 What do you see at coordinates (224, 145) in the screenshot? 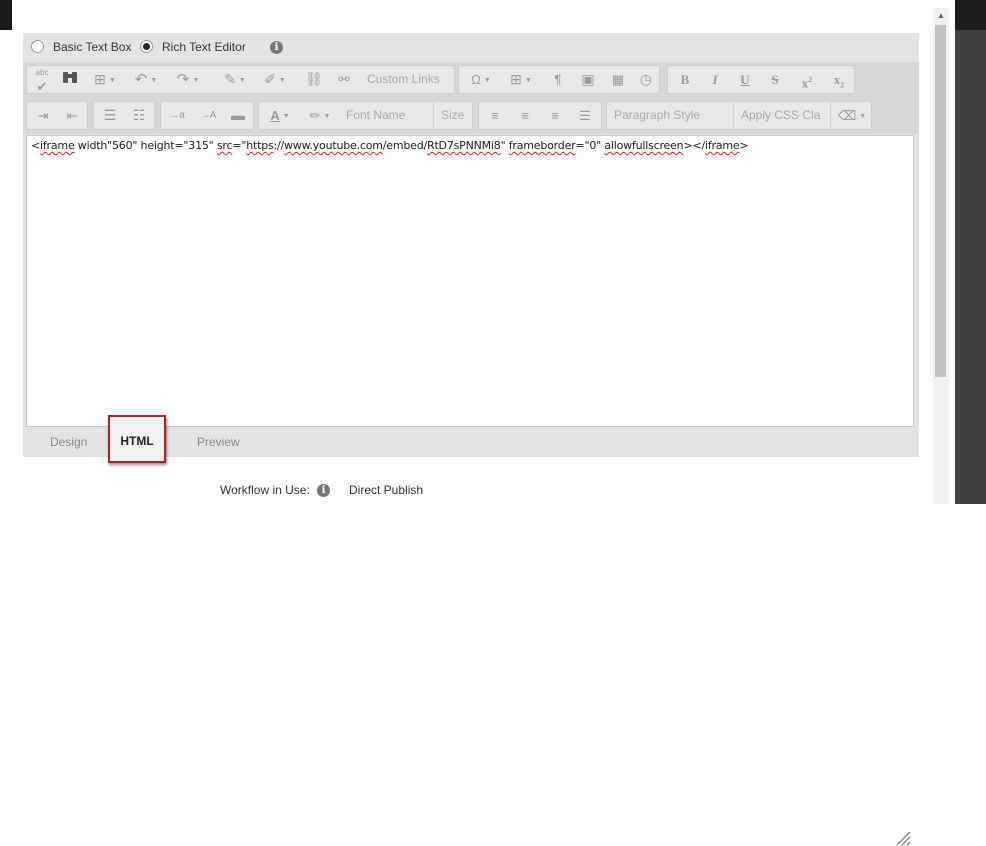
I see `code-token: src` at bounding box center [224, 145].